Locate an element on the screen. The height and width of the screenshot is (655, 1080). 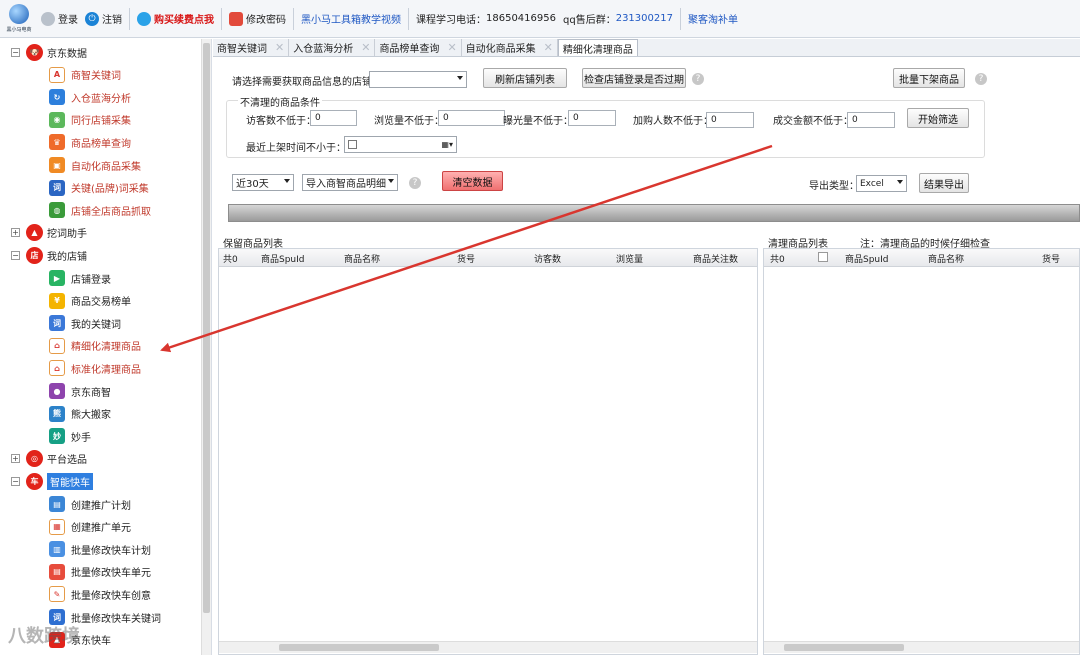
sidebar-item: A 商智关键词 is located at coordinates (60, 75).